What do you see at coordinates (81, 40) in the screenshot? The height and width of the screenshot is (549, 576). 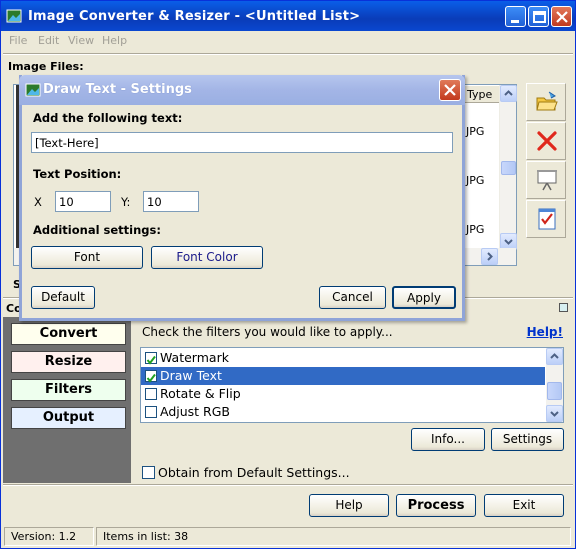 I see `menu-view: View` at bounding box center [81, 40].